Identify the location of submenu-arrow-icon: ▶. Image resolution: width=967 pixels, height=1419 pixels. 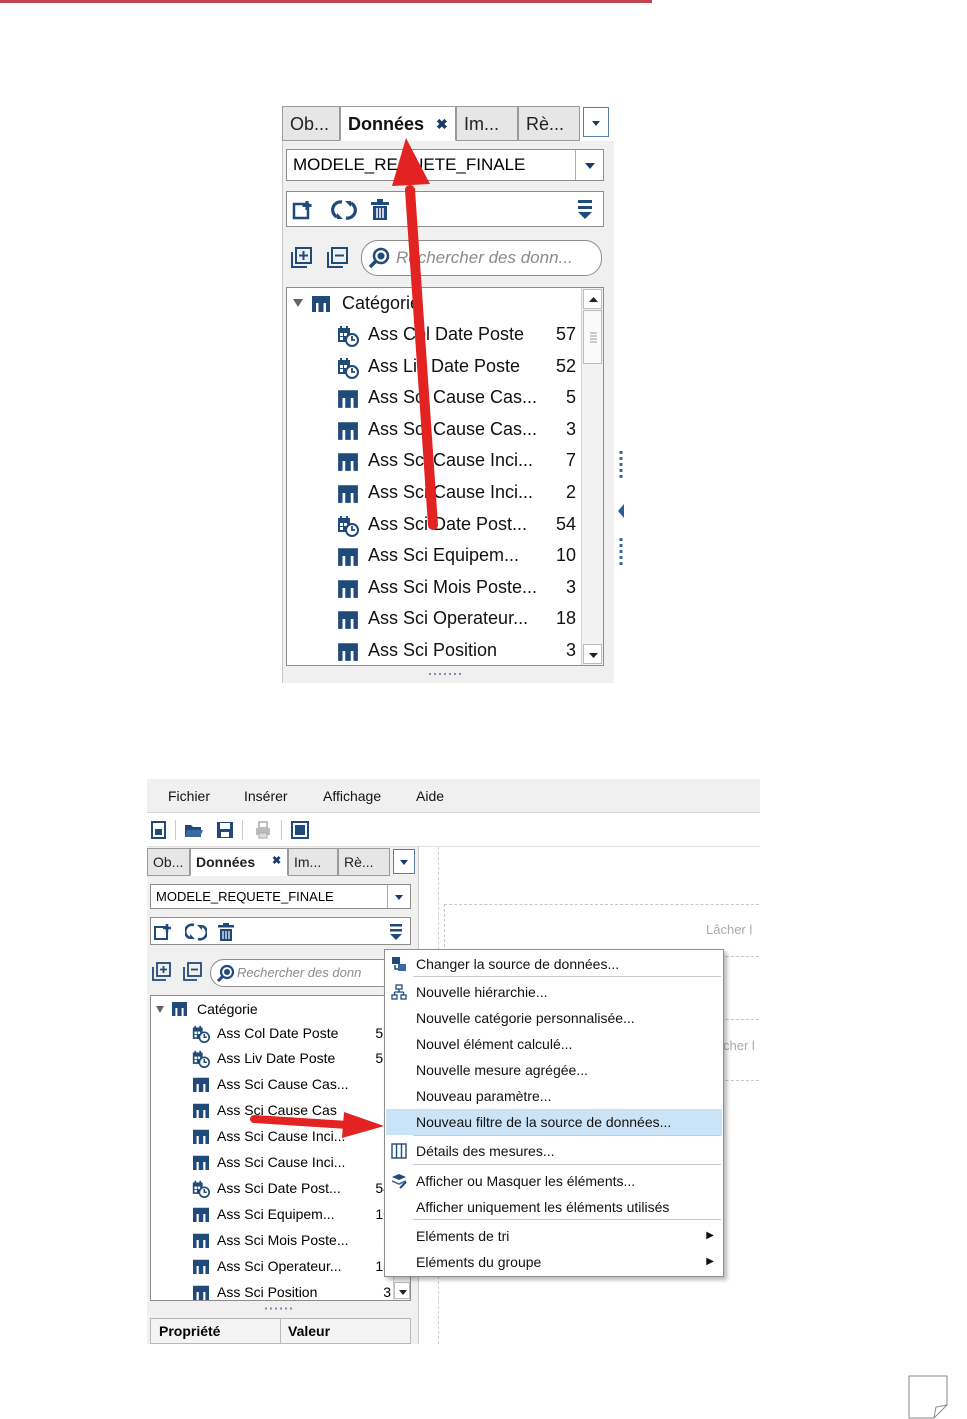
(710, 1235).